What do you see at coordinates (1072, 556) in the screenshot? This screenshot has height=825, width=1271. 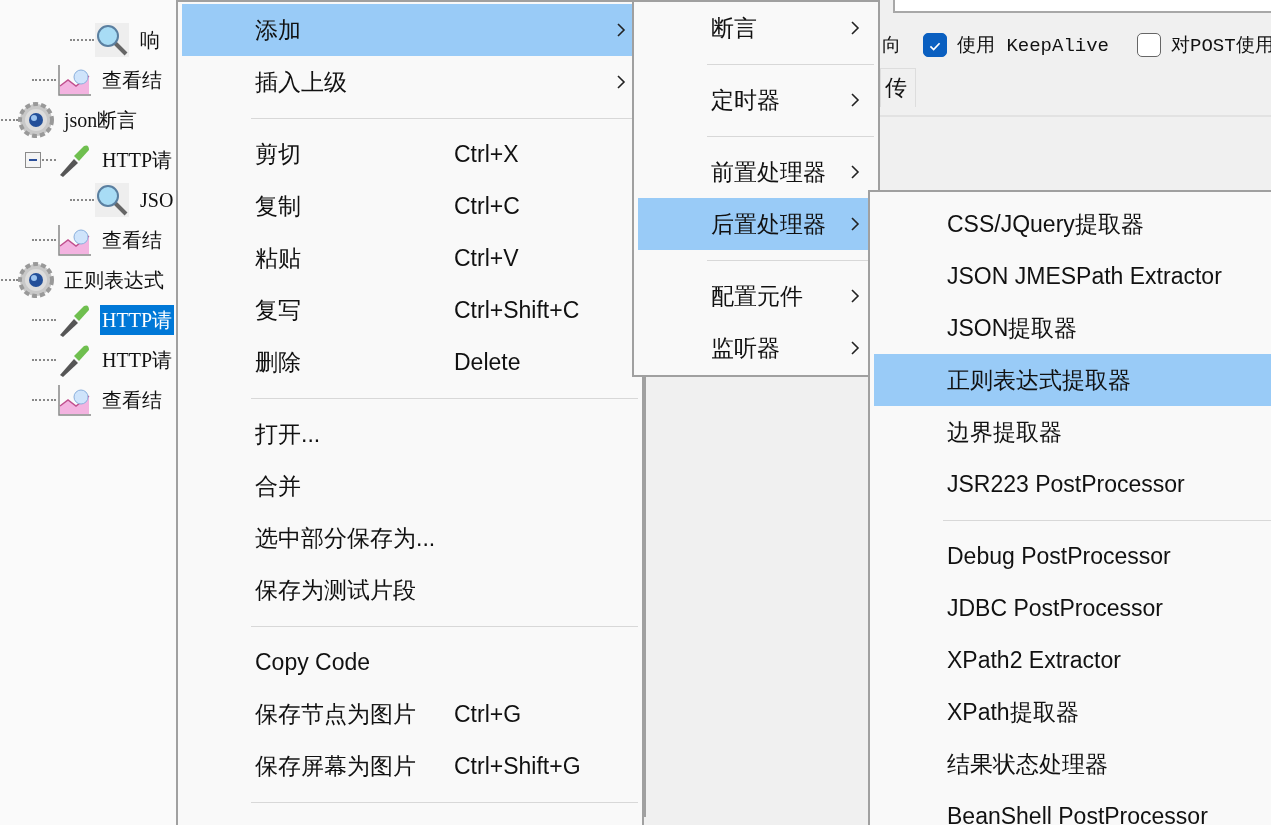 I see `menu-item: Debug PostProcessor` at bounding box center [1072, 556].